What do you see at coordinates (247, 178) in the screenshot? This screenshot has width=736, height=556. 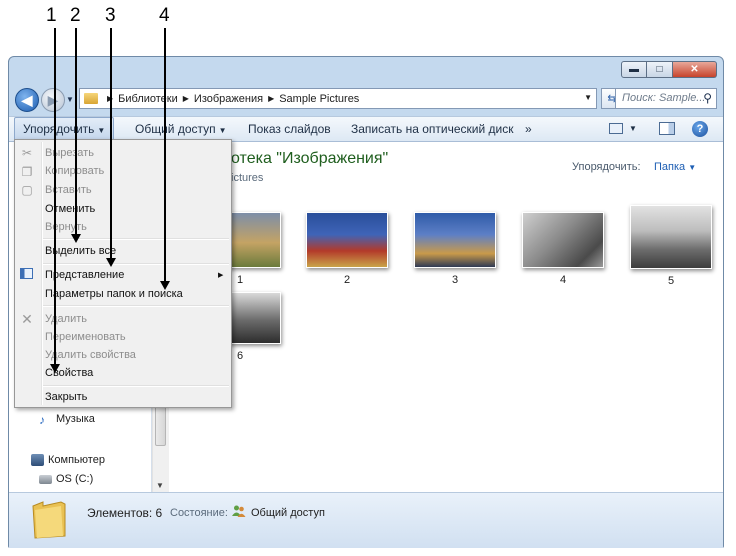 I see `library-subtitle: ictures` at bounding box center [247, 178].